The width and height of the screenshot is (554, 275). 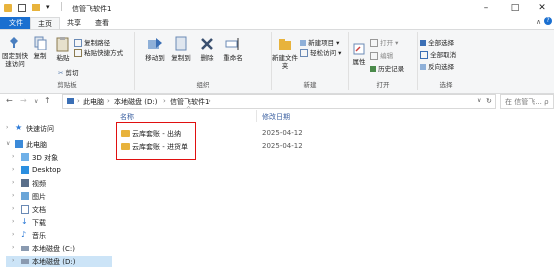 What do you see at coordinates (39, 197) in the screenshot?
I see `nav-label: 图片` at bounding box center [39, 197].